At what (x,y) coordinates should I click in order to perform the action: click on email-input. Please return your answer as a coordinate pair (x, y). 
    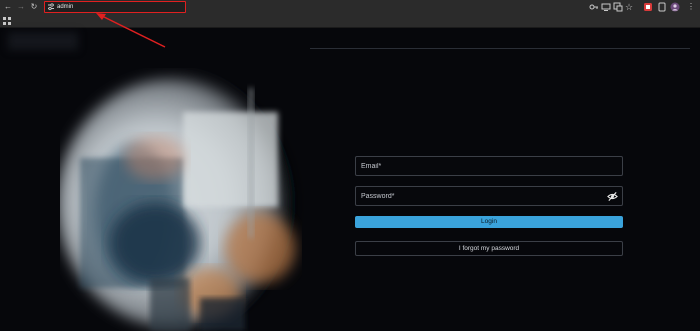
    Looking at the image, I should click on (481, 166).